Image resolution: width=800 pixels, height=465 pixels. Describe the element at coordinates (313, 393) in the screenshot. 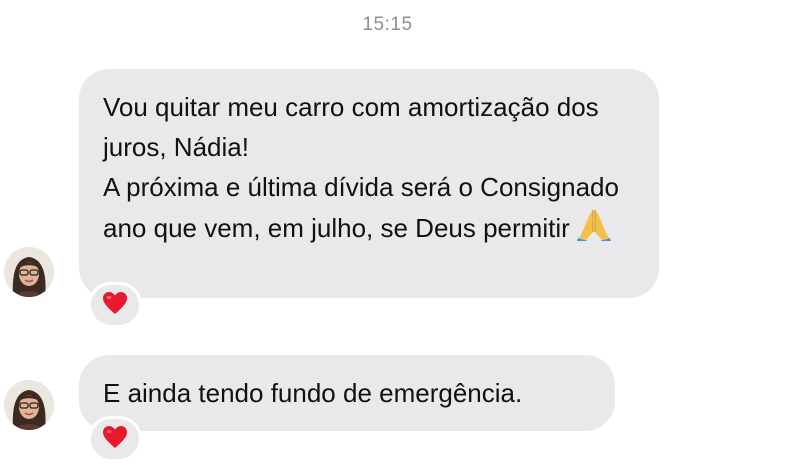

I see `message-text: E ainda tendo fundo de emergência.` at that location.